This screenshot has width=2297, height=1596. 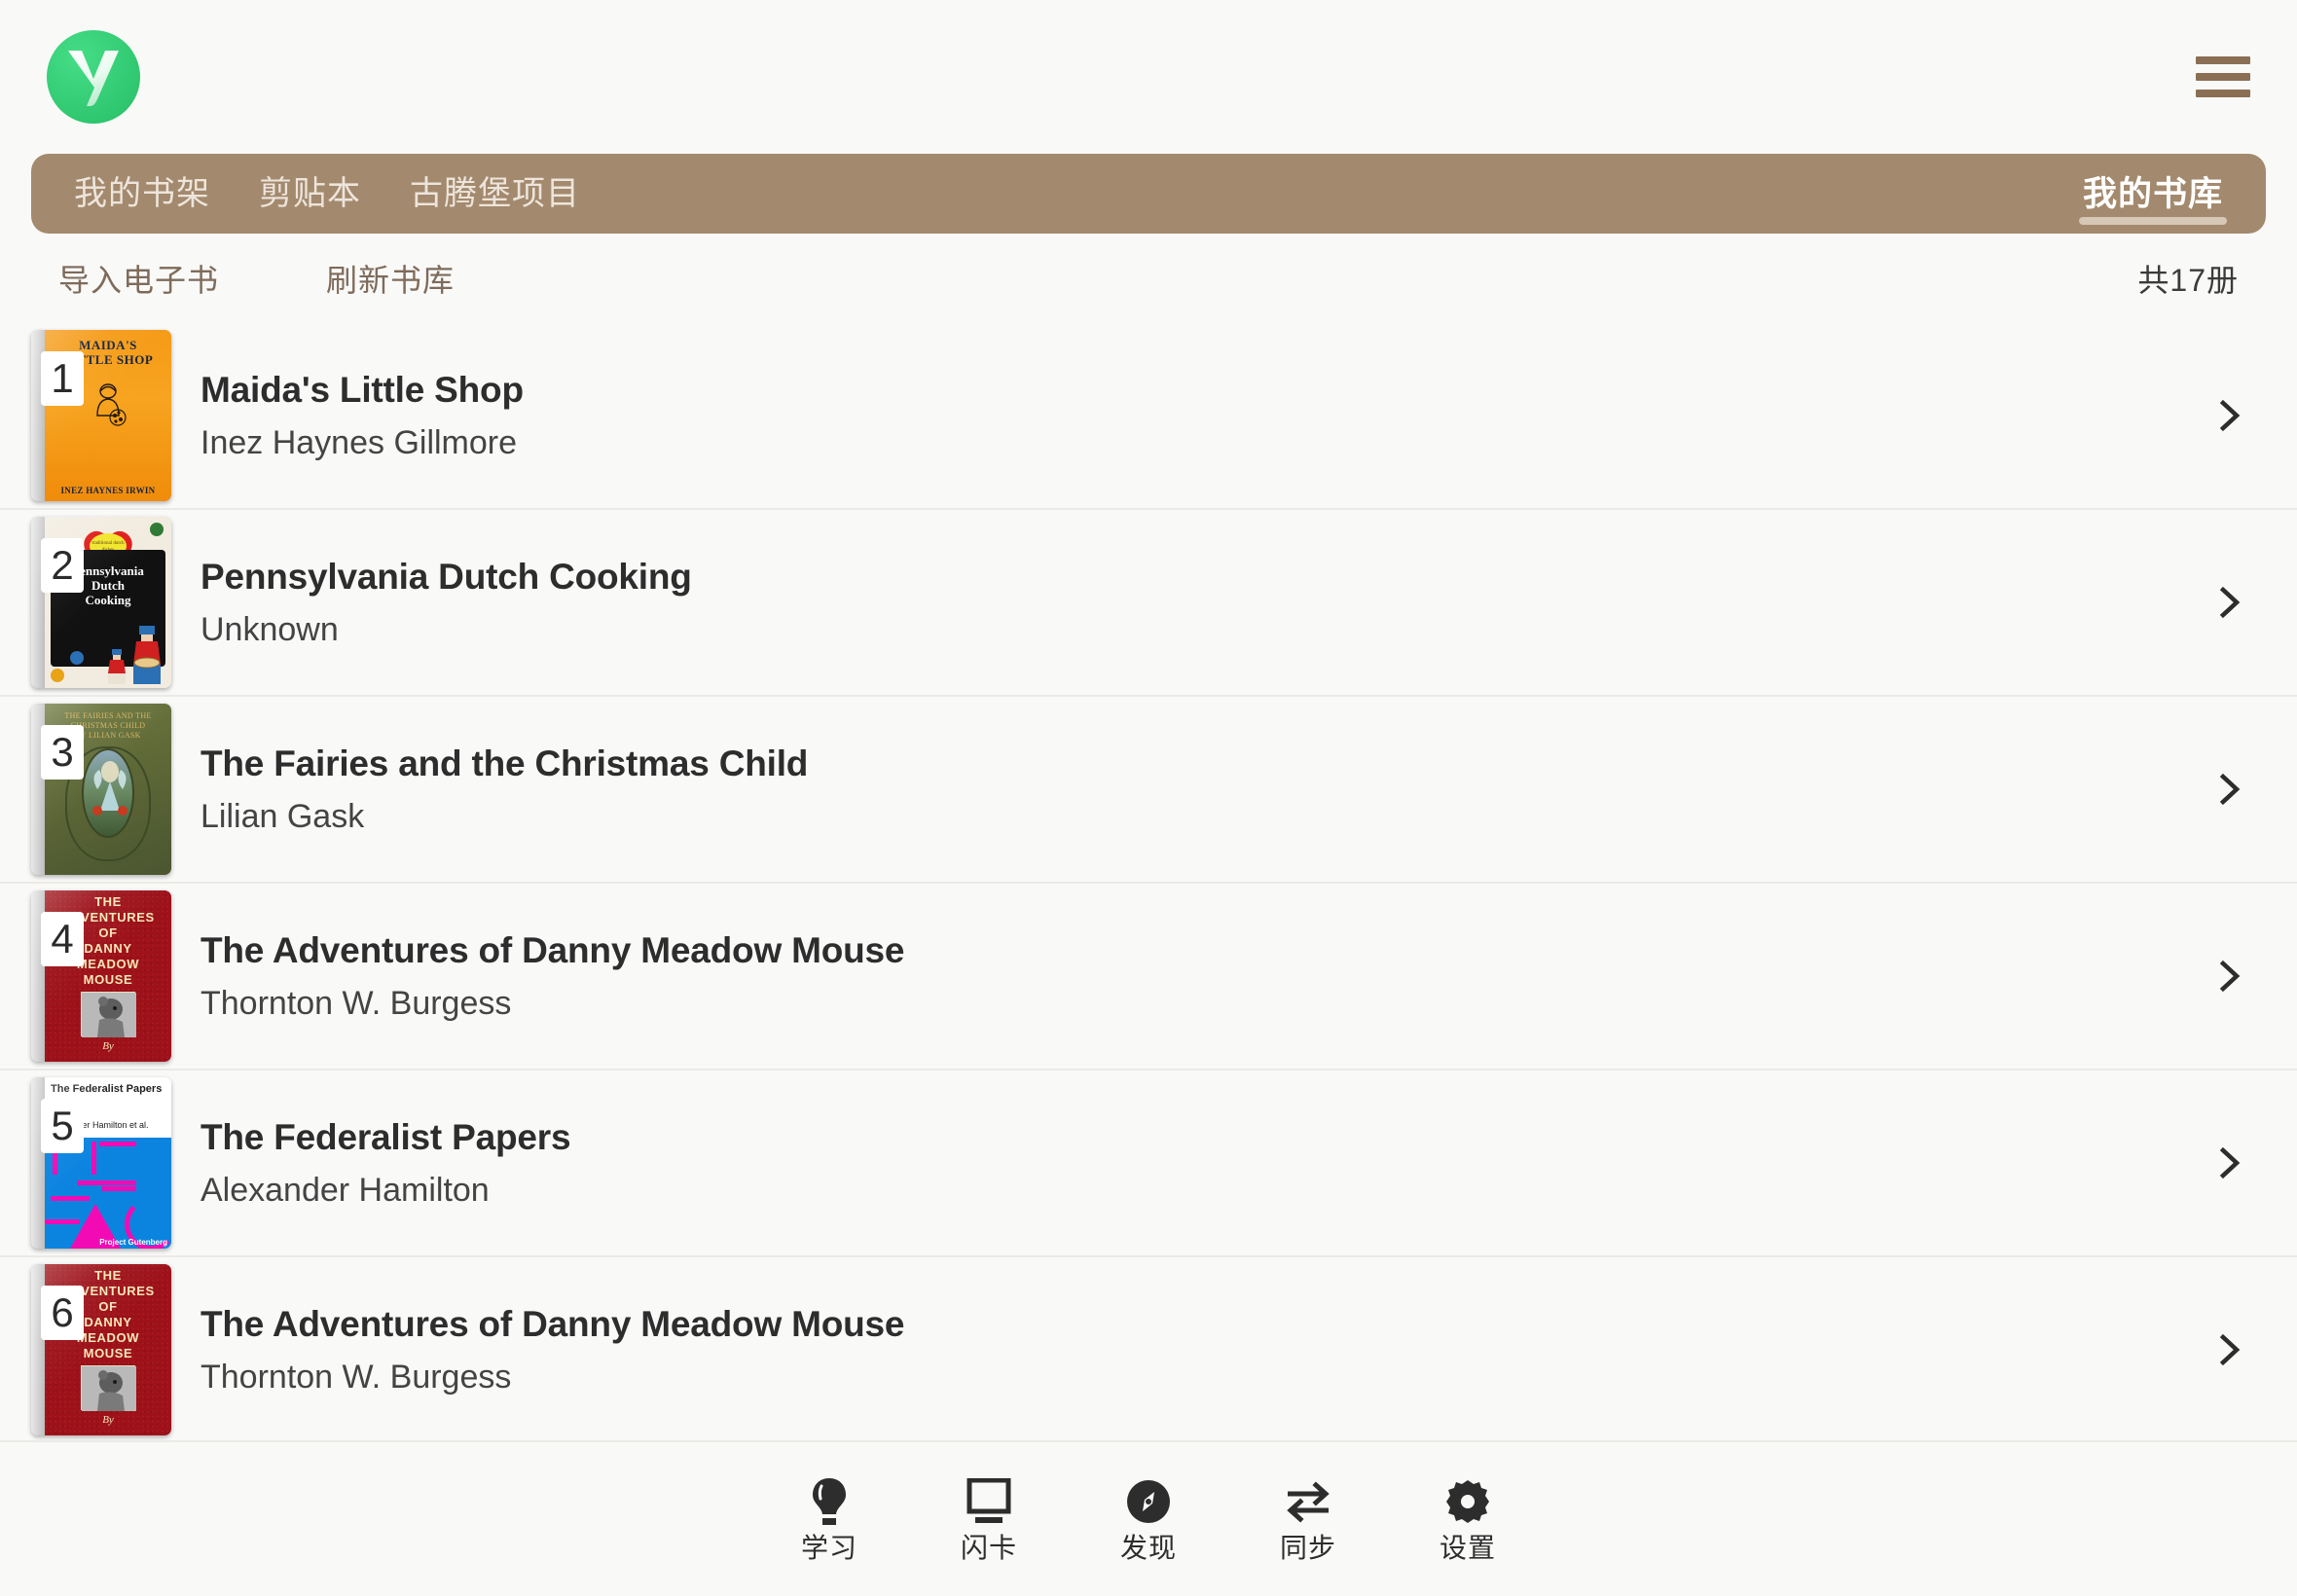 What do you see at coordinates (1148, 77) in the screenshot?
I see `top-bar` at bounding box center [1148, 77].